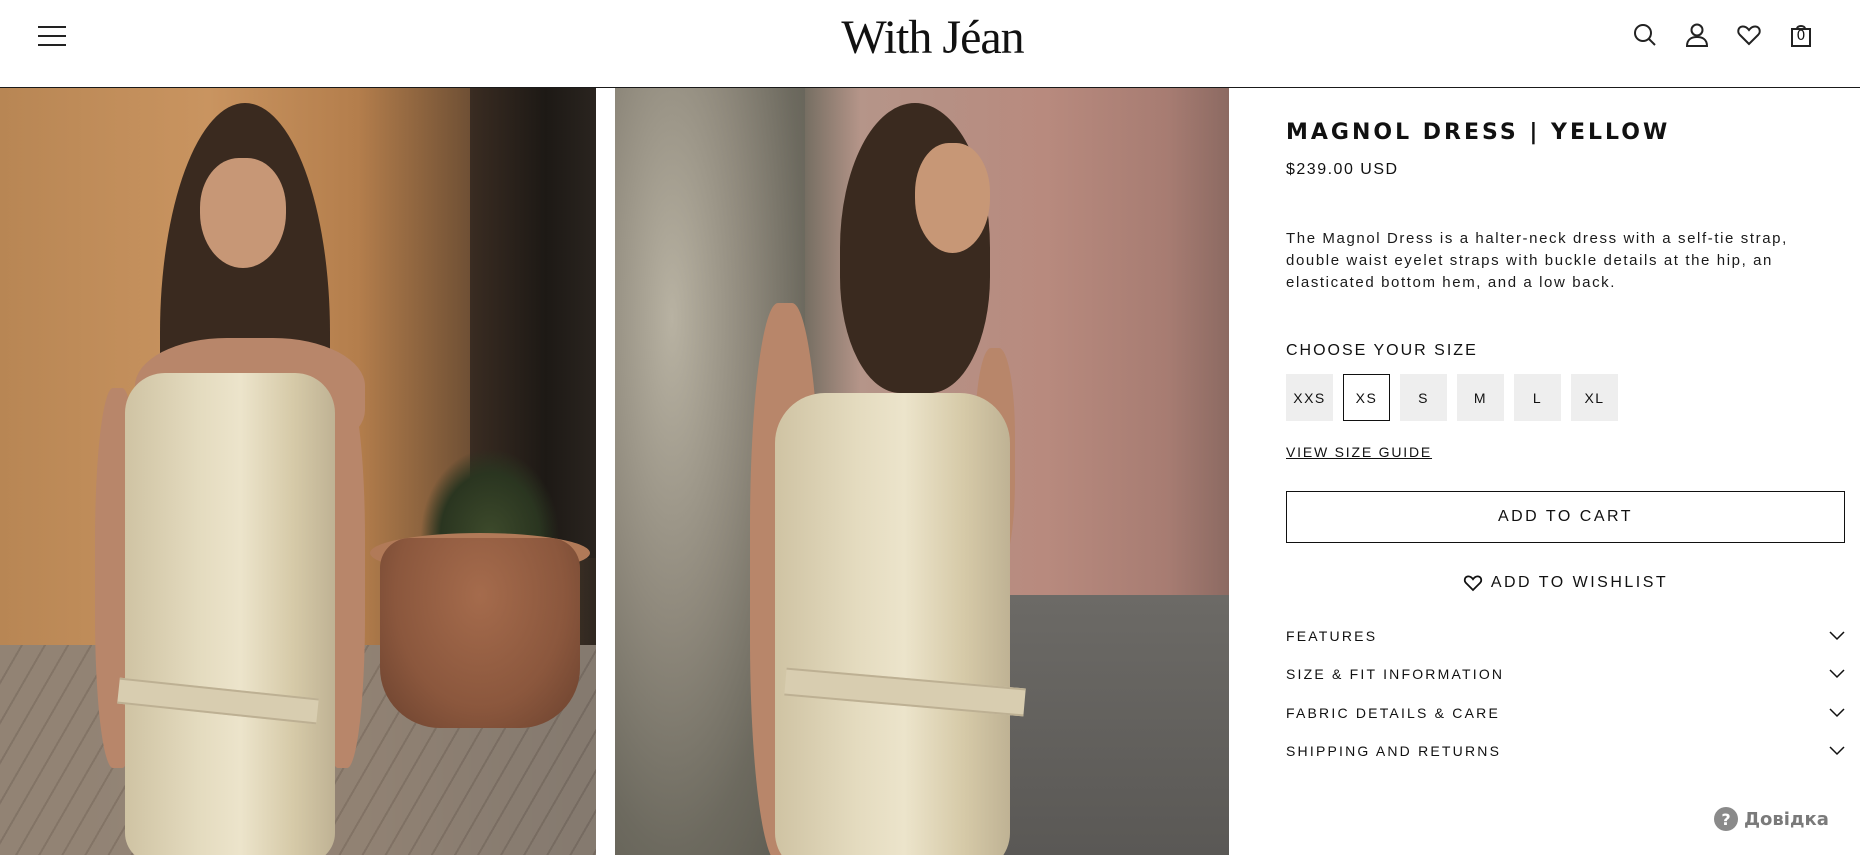 This screenshot has height=855, width=1860. What do you see at coordinates (1565, 517) in the screenshot?
I see `add-to-cart-button: ADD TO CART` at bounding box center [1565, 517].